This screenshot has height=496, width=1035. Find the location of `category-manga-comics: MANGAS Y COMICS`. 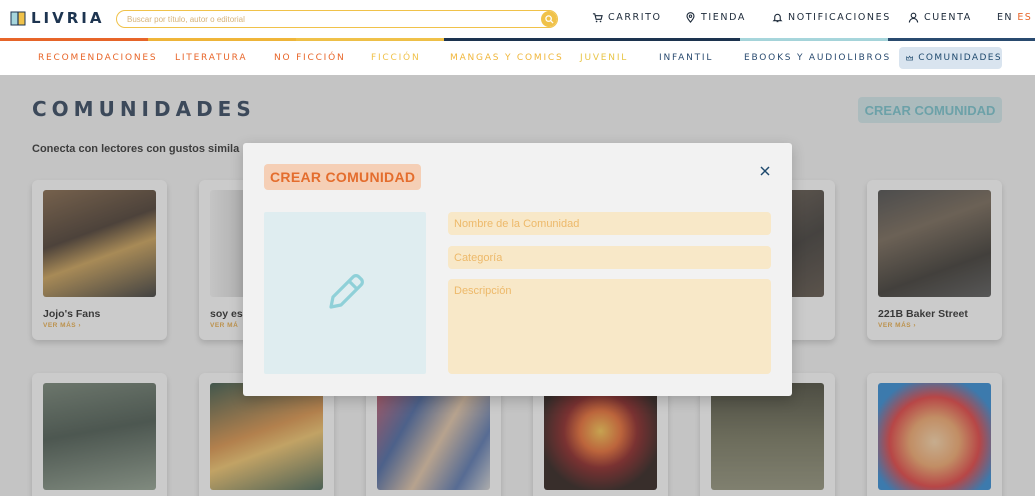

category-manga-comics: MANGAS Y COMICS is located at coordinates (507, 58).